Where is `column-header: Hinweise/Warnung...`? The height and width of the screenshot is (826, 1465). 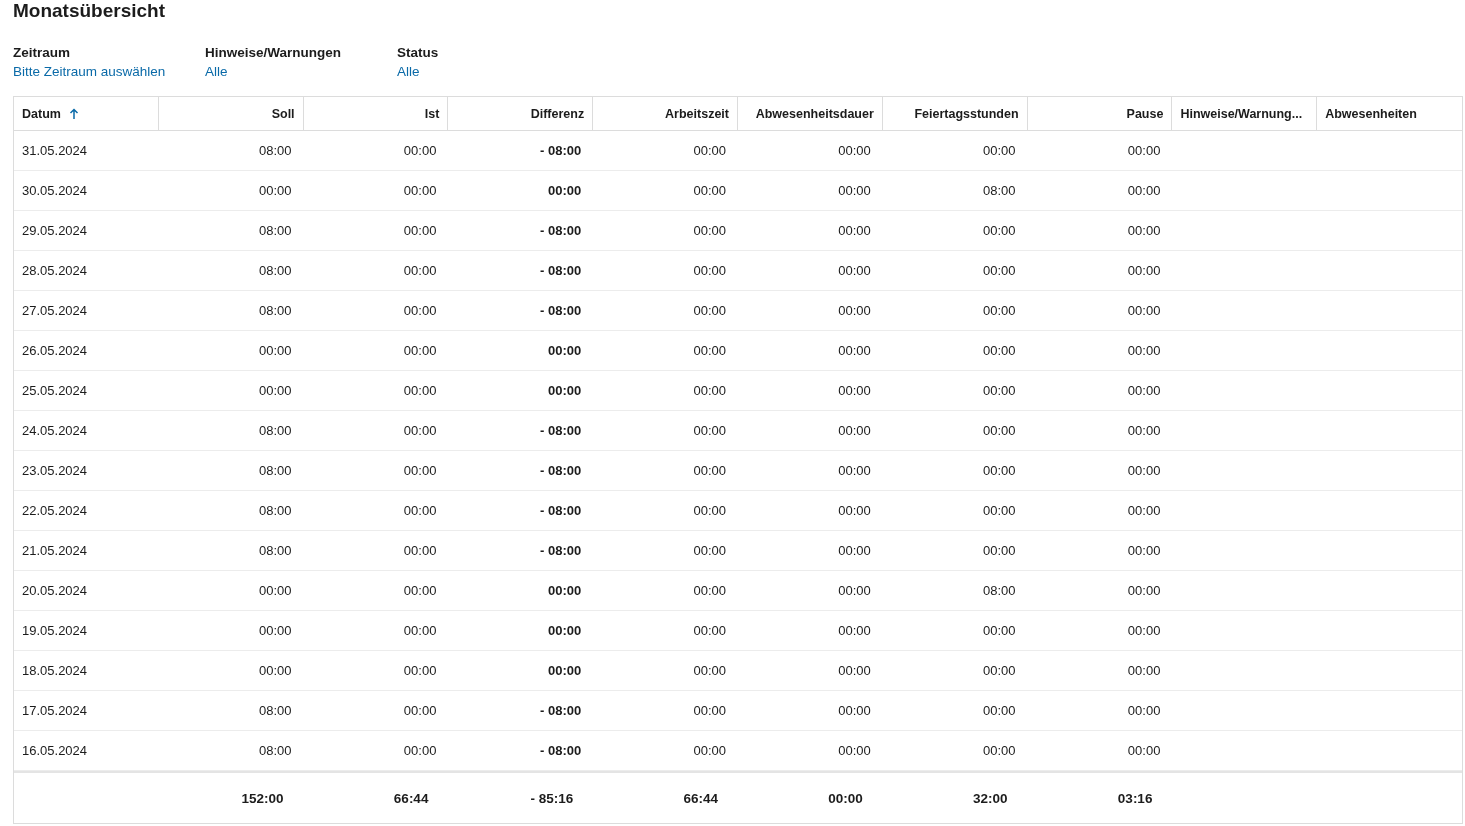
column-header: Hinweise/Warnung... is located at coordinates (1245, 114).